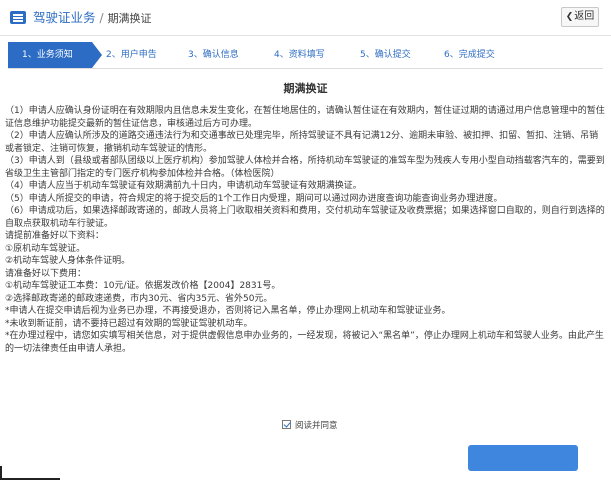  Describe the element at coordinates (143, 286) in the screenshot. I see `notice-paragraph: ①机动车驾驶证工本费：10元/证。依据发改价格【2004】2831号。` at that location.